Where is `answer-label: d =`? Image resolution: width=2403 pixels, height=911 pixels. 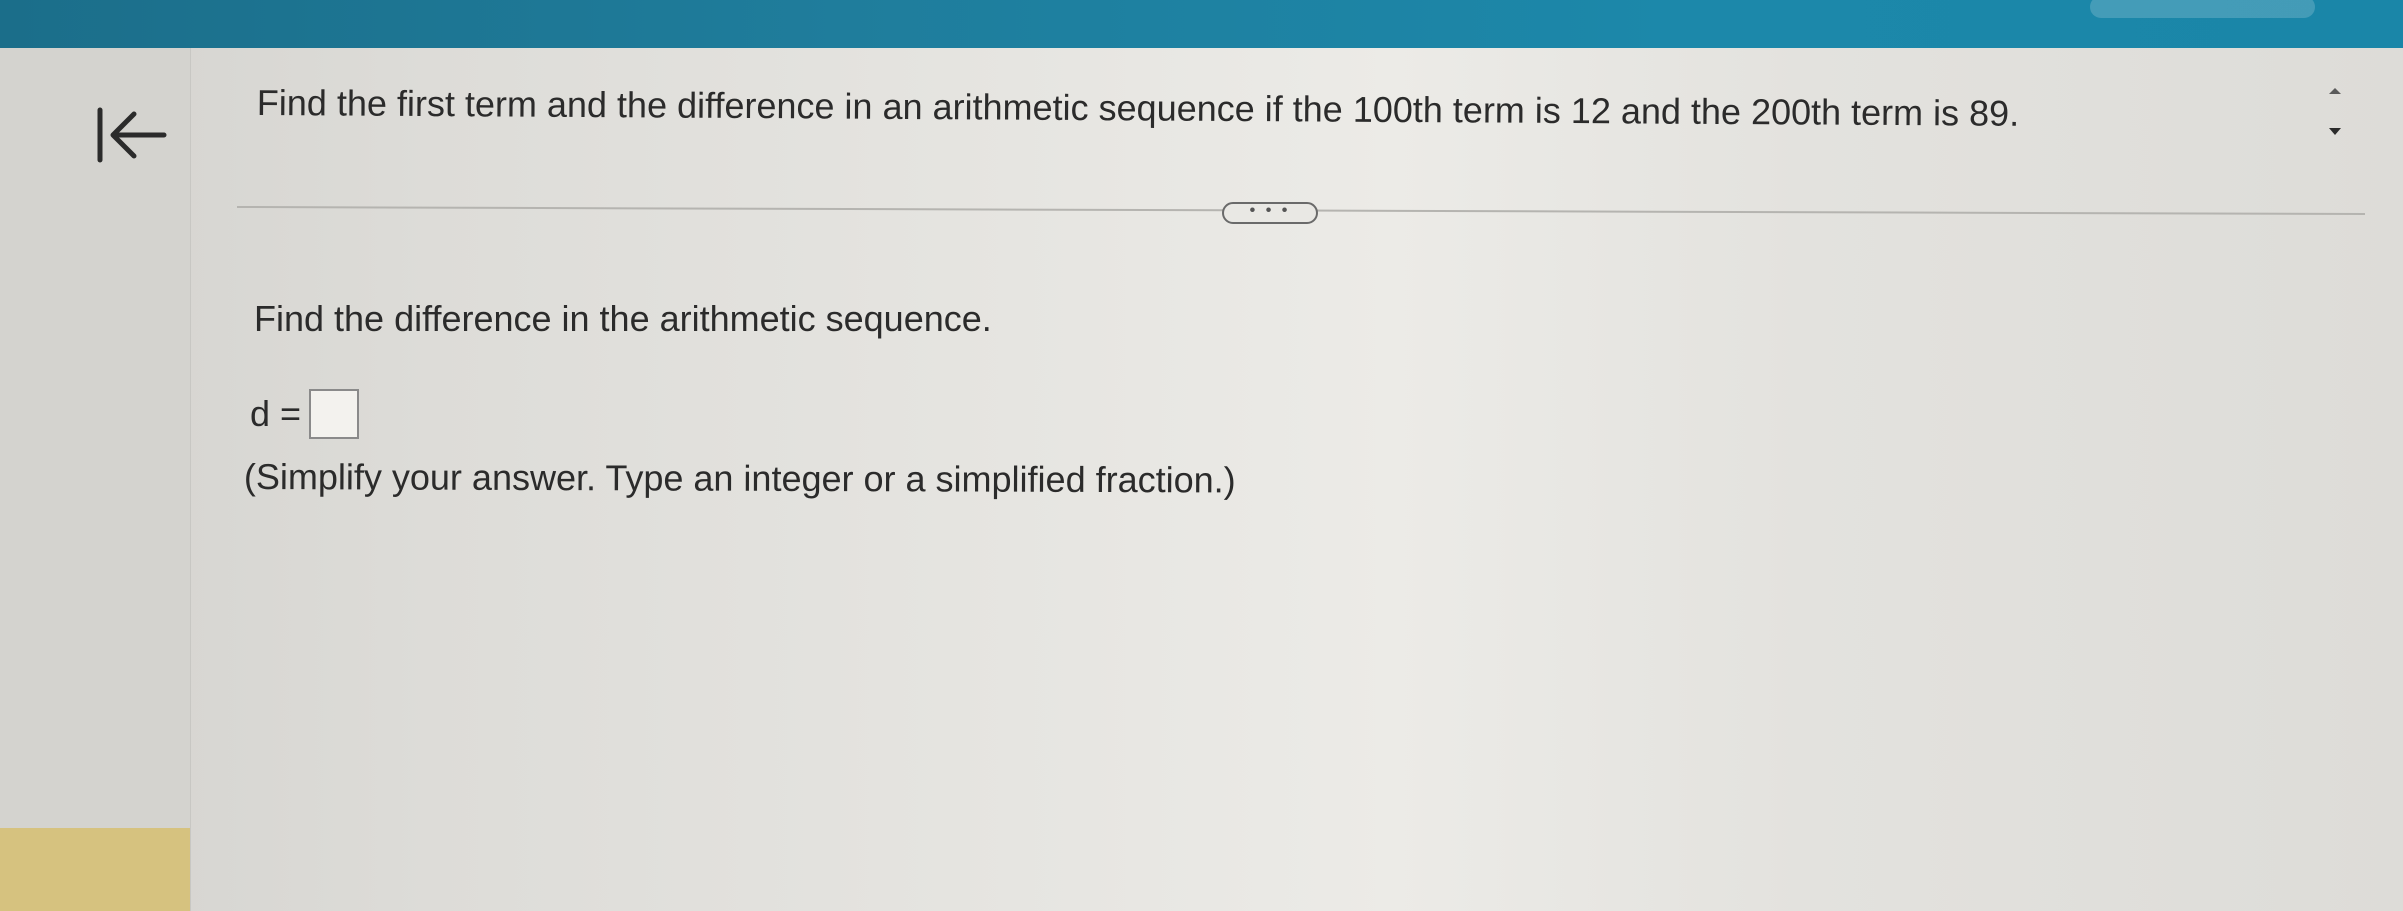
answer-label: d = is located at coordinates (276, 413).